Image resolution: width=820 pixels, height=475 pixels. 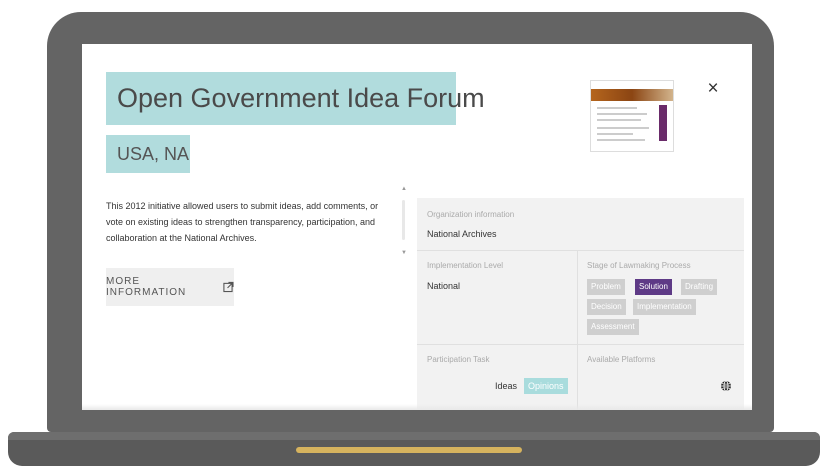 I want to click on scroll-up-arrow-icon: ▲, so click(x=404, y=189).